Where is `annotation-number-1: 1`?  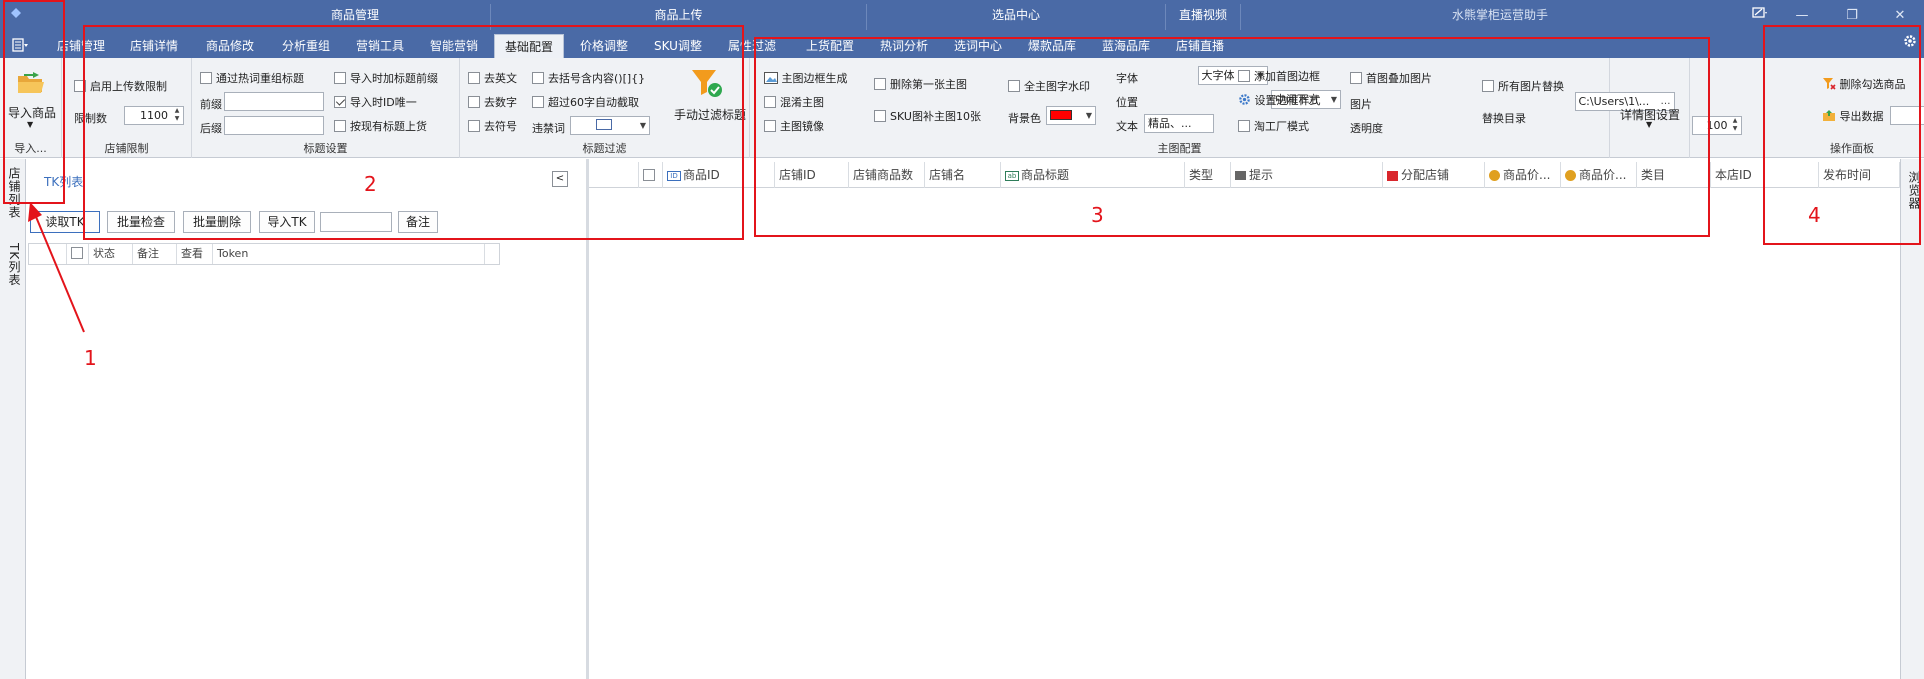
annotation-number-1: 1 is located at coordinates (90, 358).